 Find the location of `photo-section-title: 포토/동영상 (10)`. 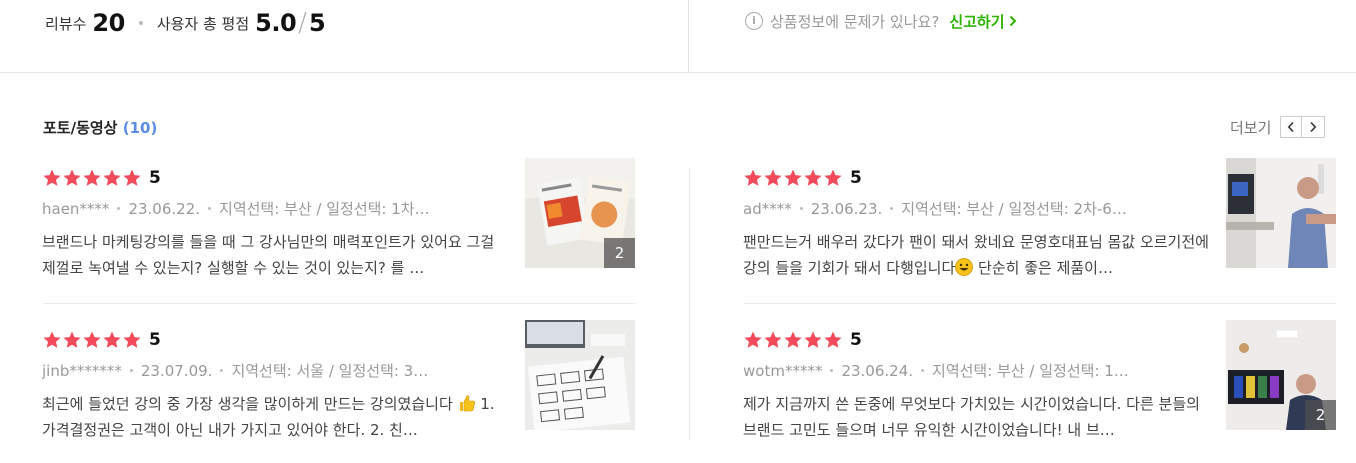

photo-section-title: 포토/동영상 (10) is located at coordinates (100, 127).